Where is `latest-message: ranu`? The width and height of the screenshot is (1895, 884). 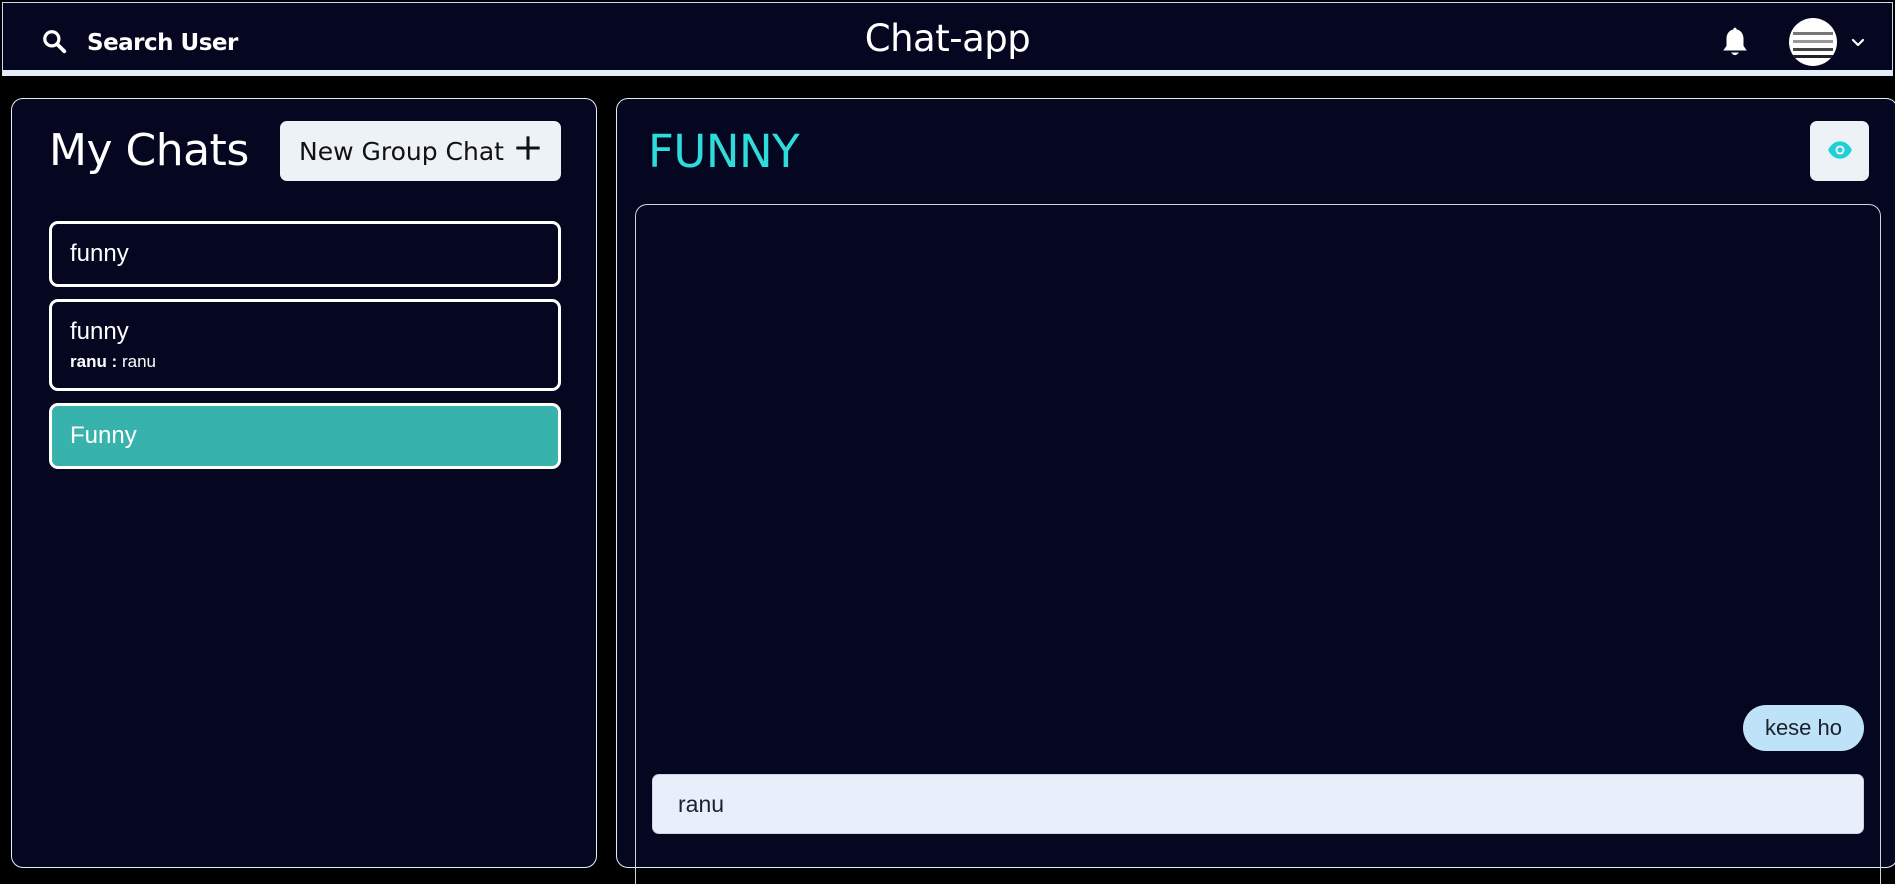
latest-message: ranu is located at coordinates (305, 362).